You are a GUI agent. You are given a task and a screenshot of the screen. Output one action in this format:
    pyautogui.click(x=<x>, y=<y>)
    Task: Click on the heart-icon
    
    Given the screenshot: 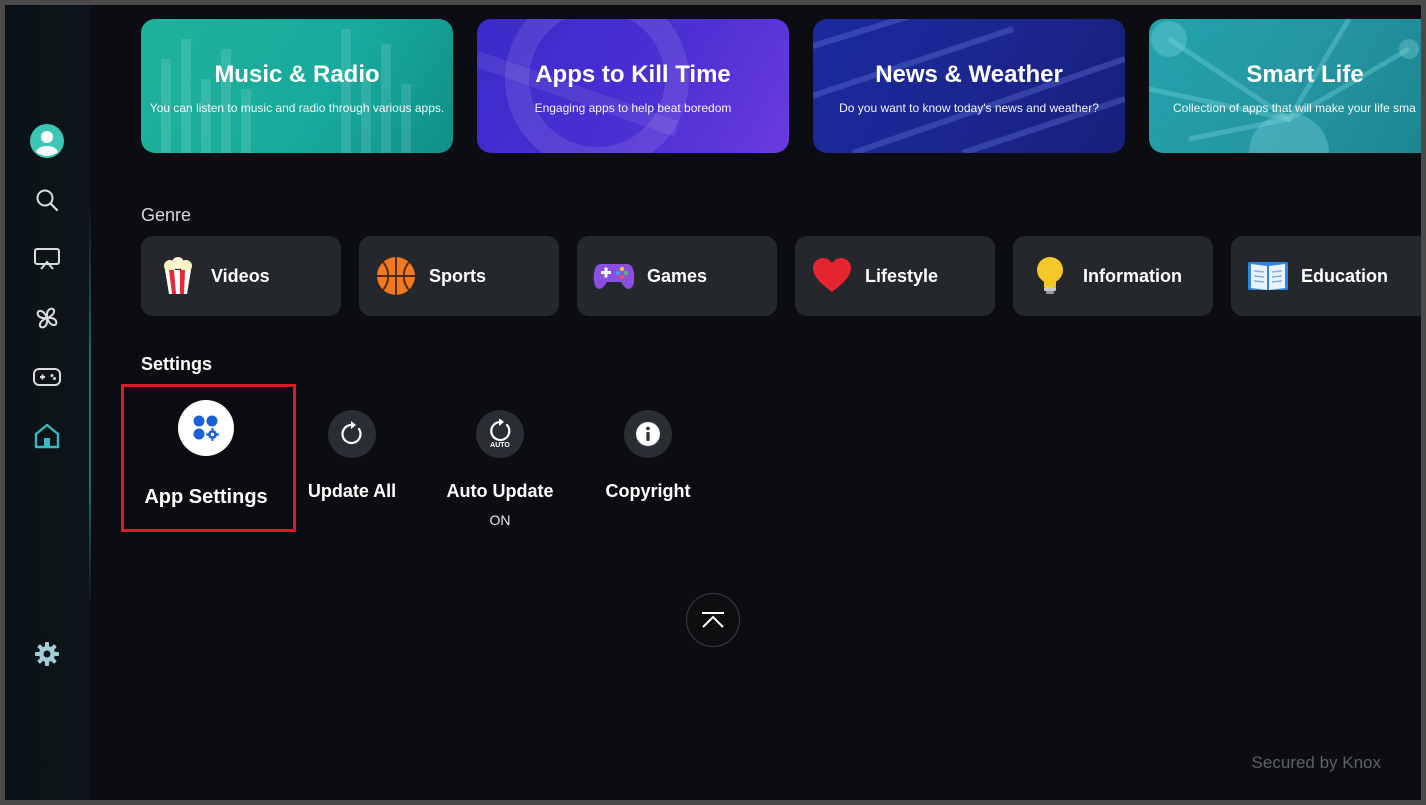 What is the action you would take?
    pyautogui.click(x=832, y=276)
    